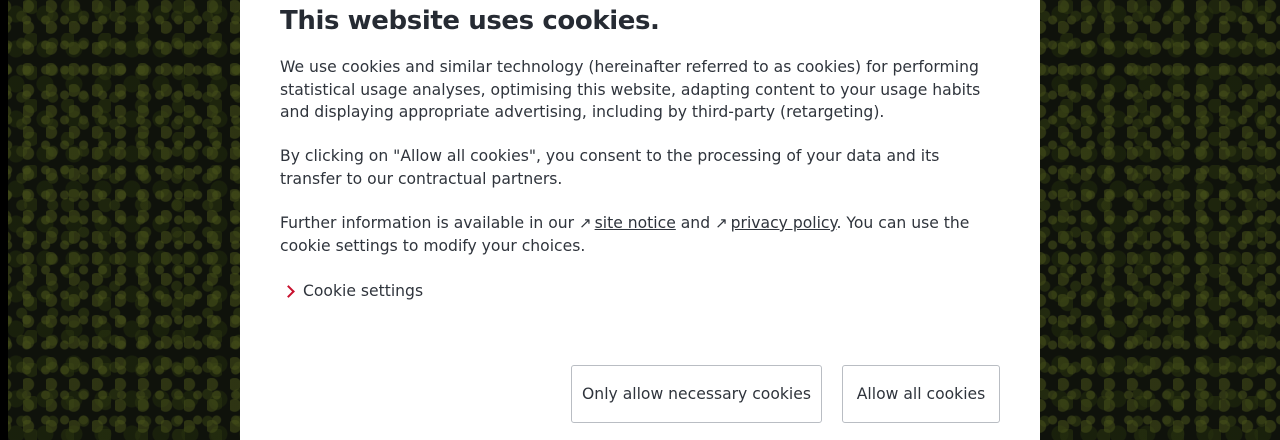 The width and height of the screenshot is (1280, 440). Describe the element at coordinates (784, 223) in the screenshot. I see `privacy-policy-link: privacy policy` at that location.